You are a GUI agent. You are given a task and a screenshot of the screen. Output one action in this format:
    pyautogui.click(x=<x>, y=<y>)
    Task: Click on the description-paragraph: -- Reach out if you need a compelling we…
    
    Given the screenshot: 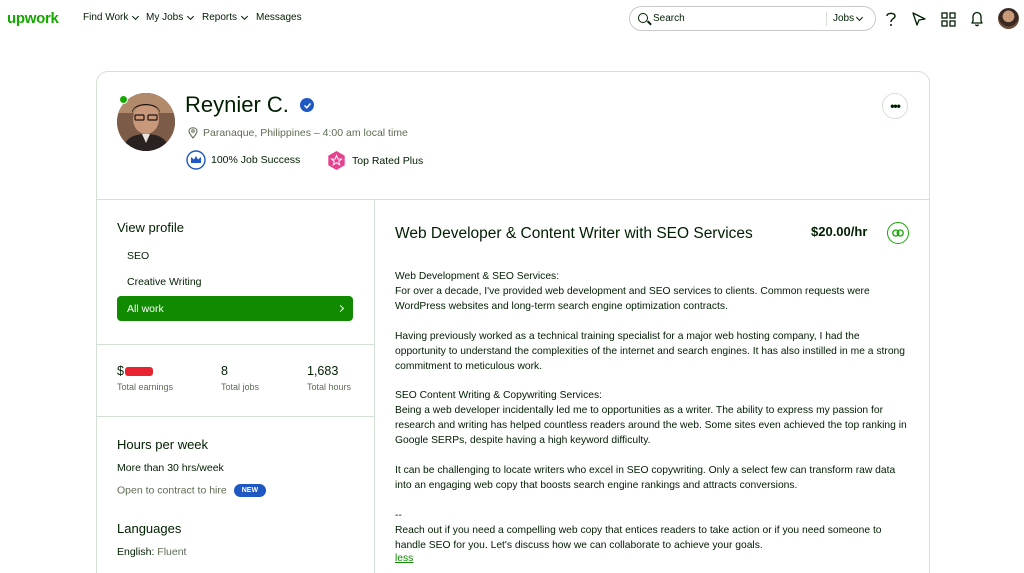 What is the action you would take?
    pyautogui.click(x=655, y=530)
    